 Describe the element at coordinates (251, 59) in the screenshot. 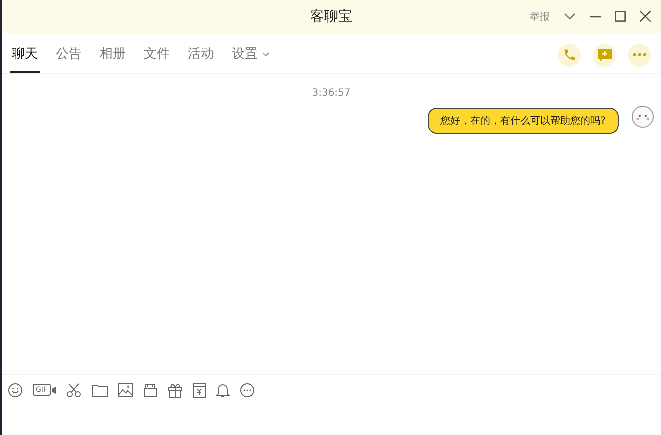

I see `tab: 设置` at that location.